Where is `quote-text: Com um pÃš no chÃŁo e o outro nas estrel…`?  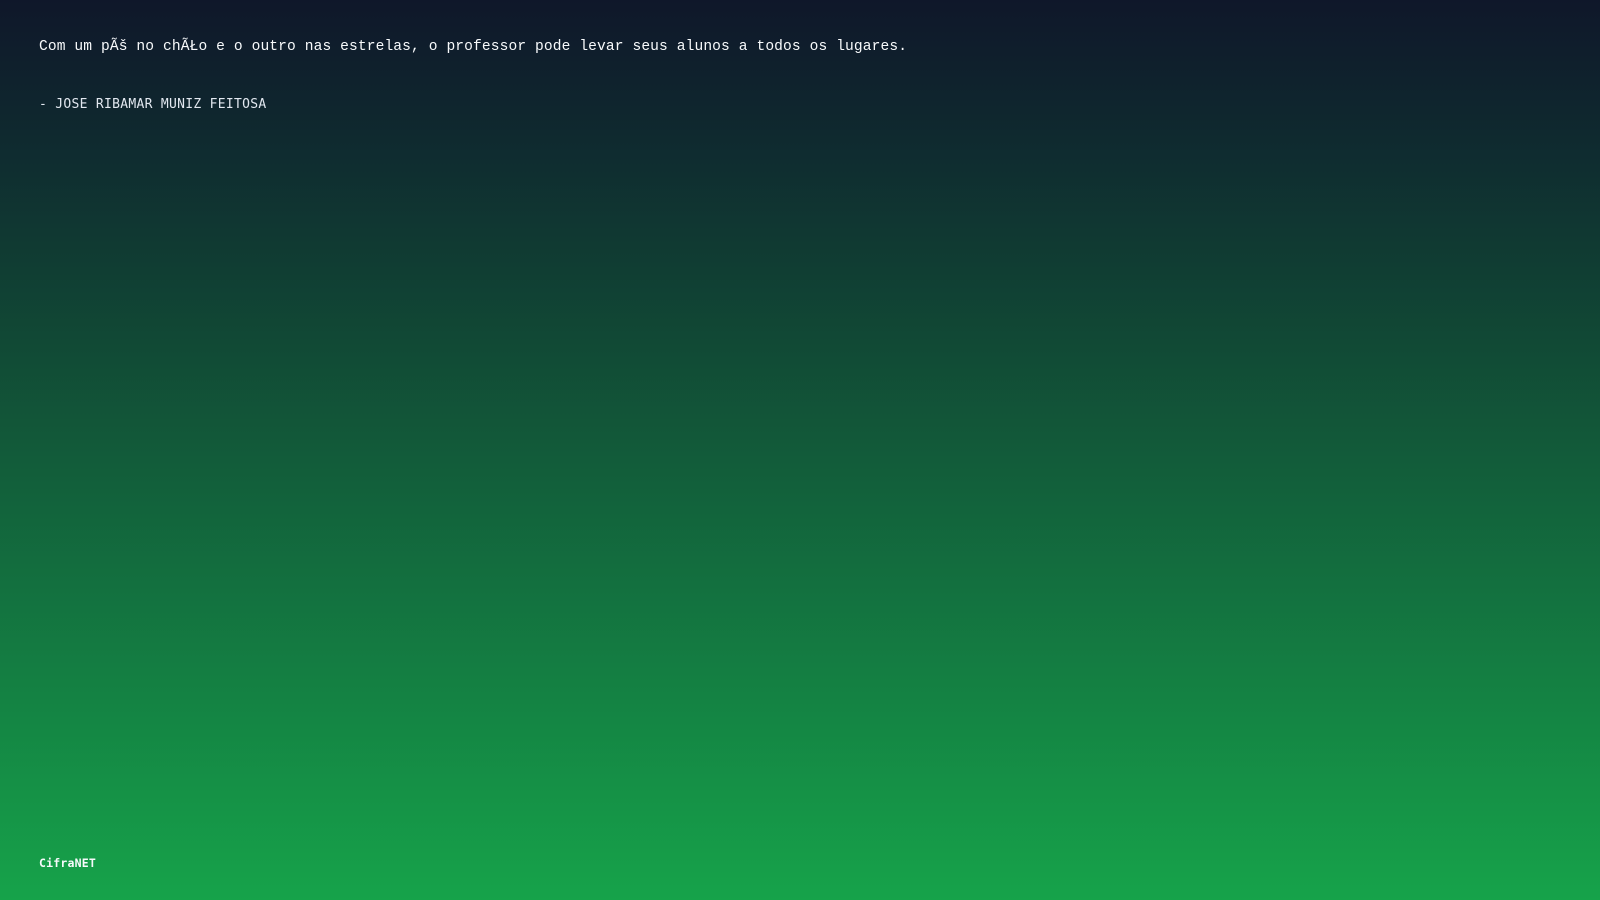
quote-text: Com um pÃš no chÃŁo e o outro nas estrel… is located at coordinates (473, 47).